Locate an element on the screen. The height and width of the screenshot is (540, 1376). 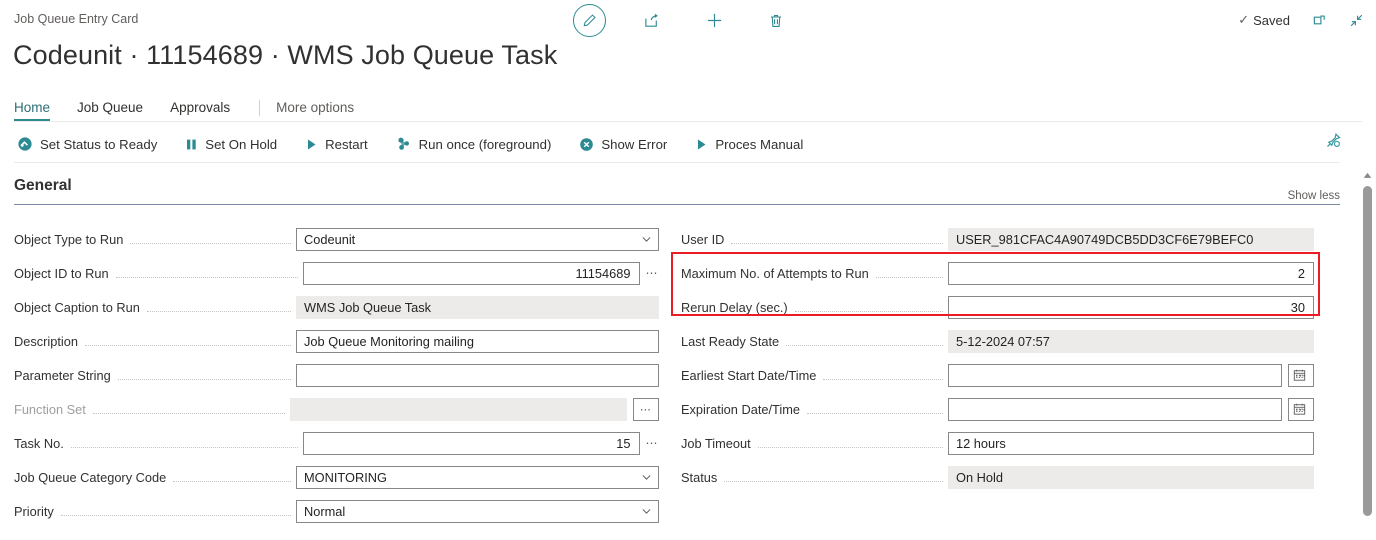
set-on-hold-label: Set On Hold is located at coordinates (241, 144).